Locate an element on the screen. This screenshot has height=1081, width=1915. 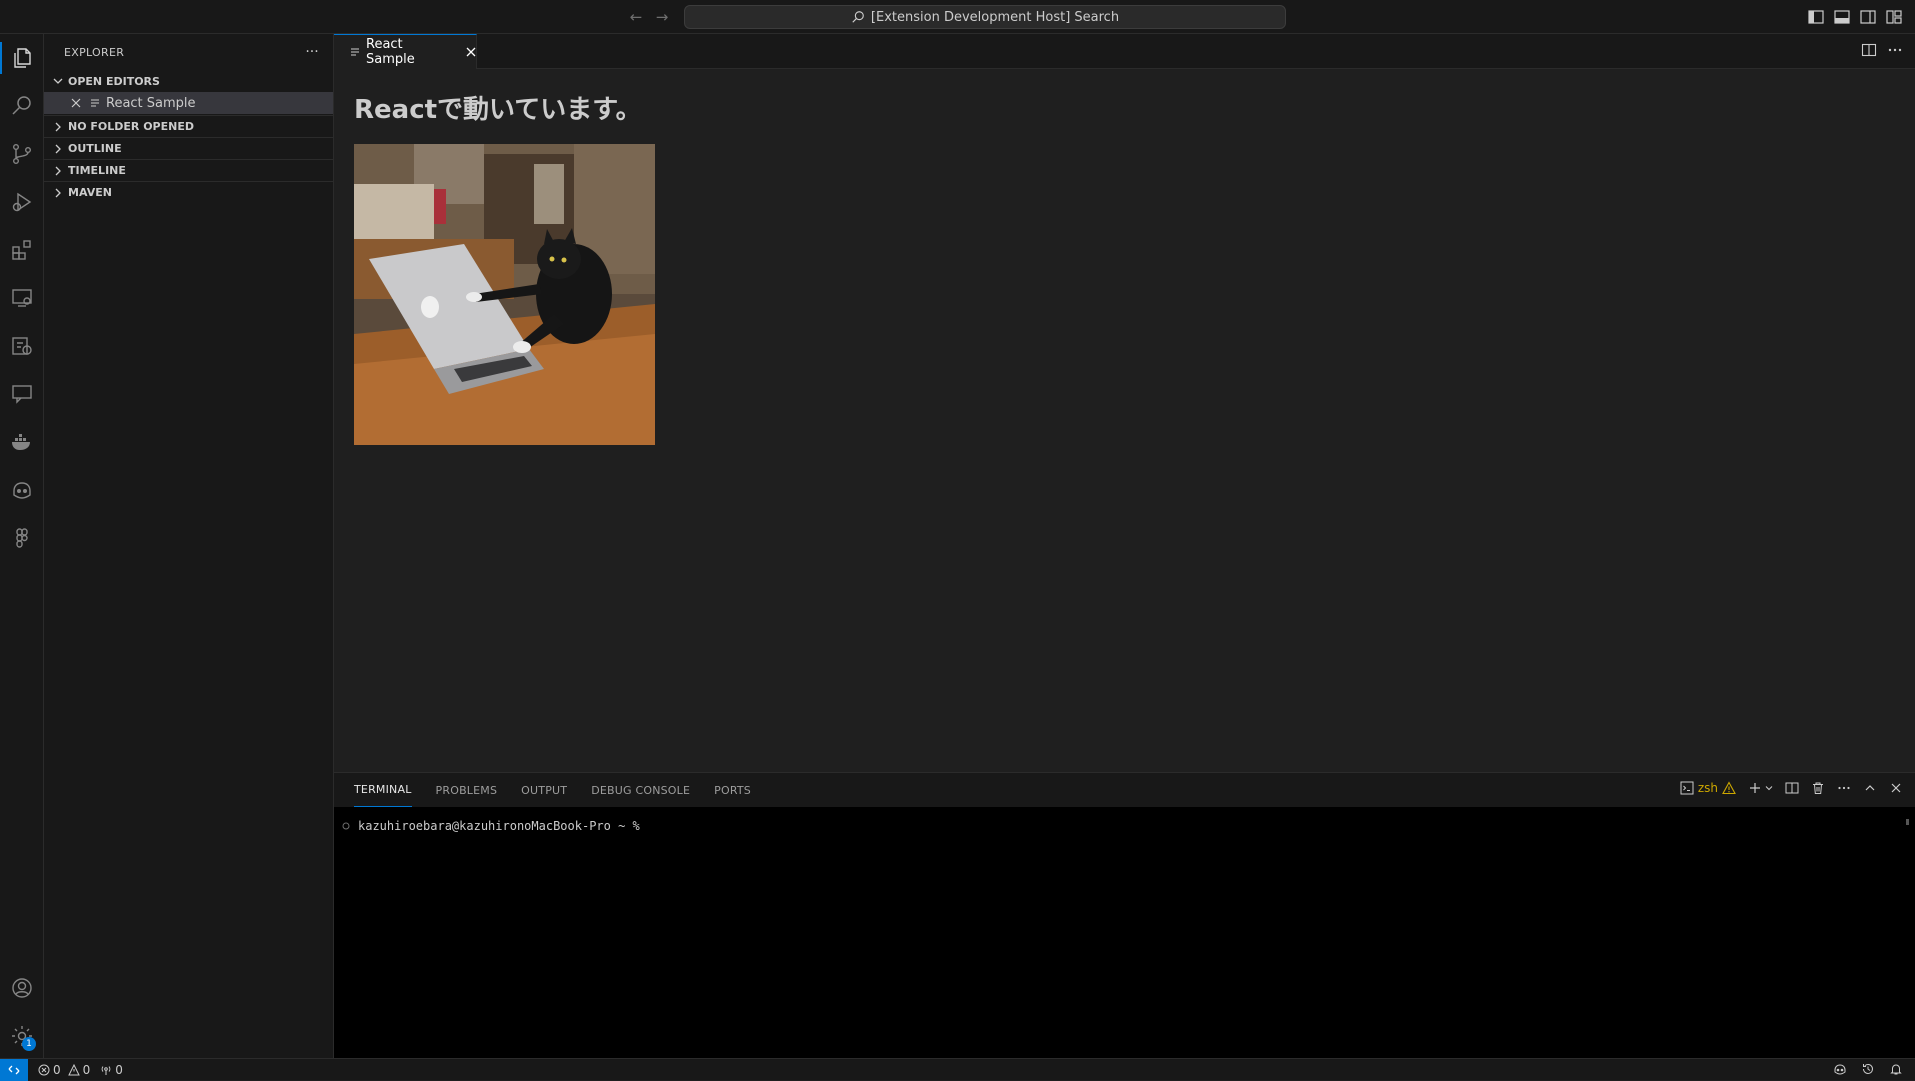
title-bar: ← → [Extension Development Host] Search is located at coordinates (957, 17).